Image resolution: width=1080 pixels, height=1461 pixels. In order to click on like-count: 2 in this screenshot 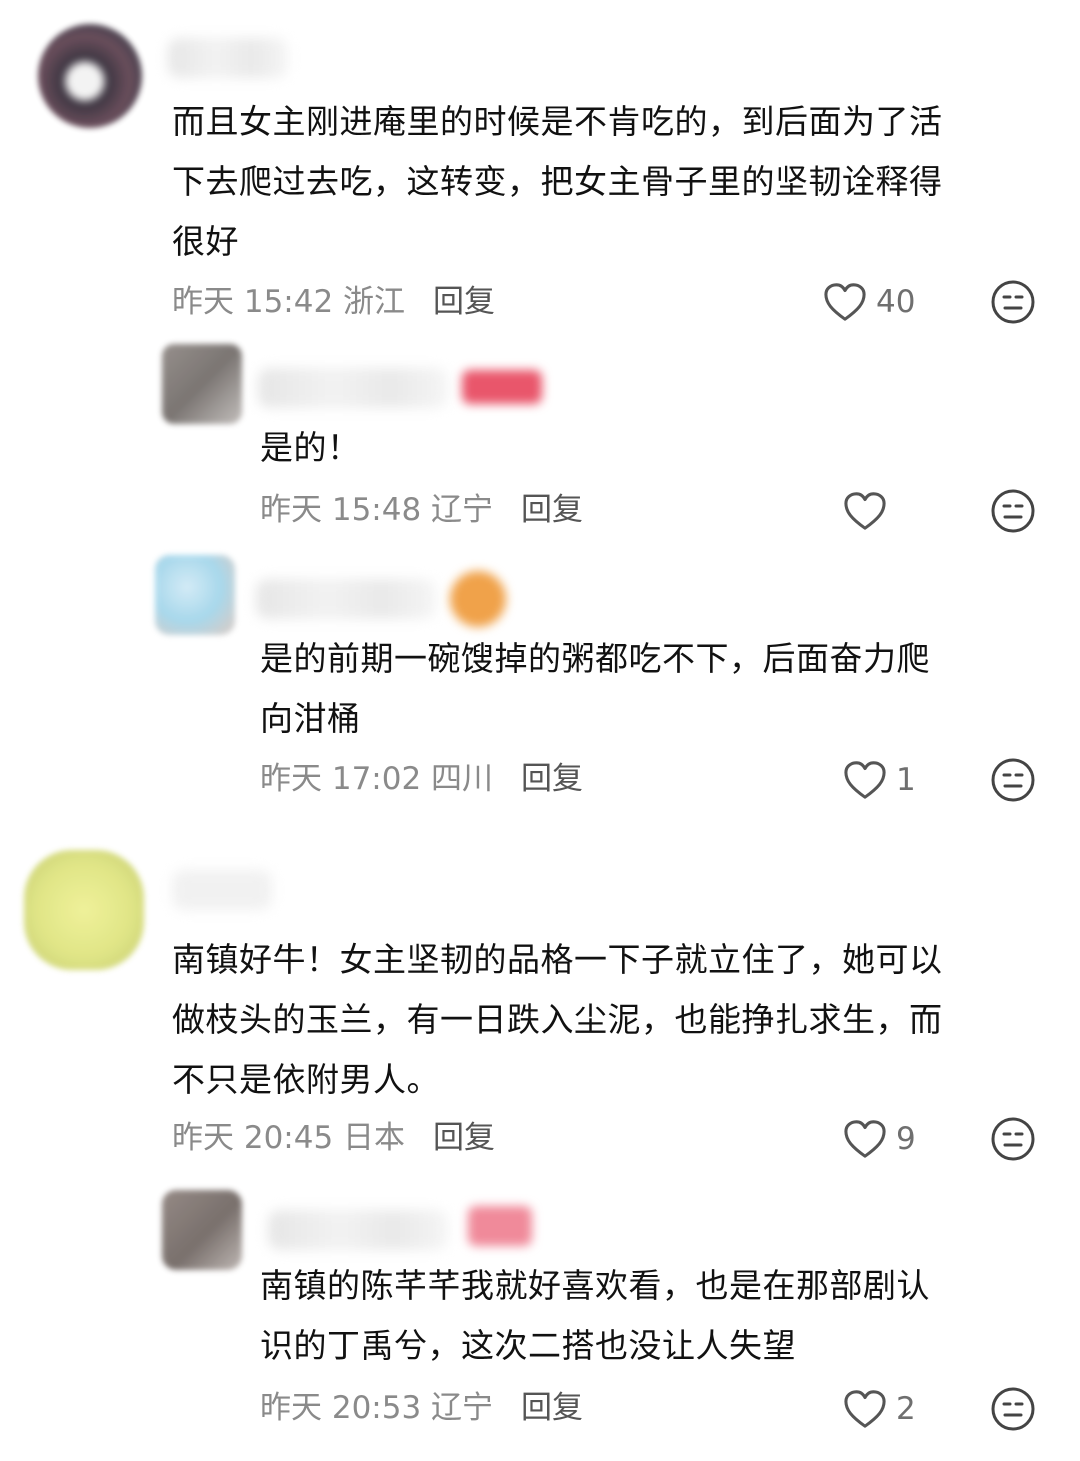, I will do `click(906, 1409)`.